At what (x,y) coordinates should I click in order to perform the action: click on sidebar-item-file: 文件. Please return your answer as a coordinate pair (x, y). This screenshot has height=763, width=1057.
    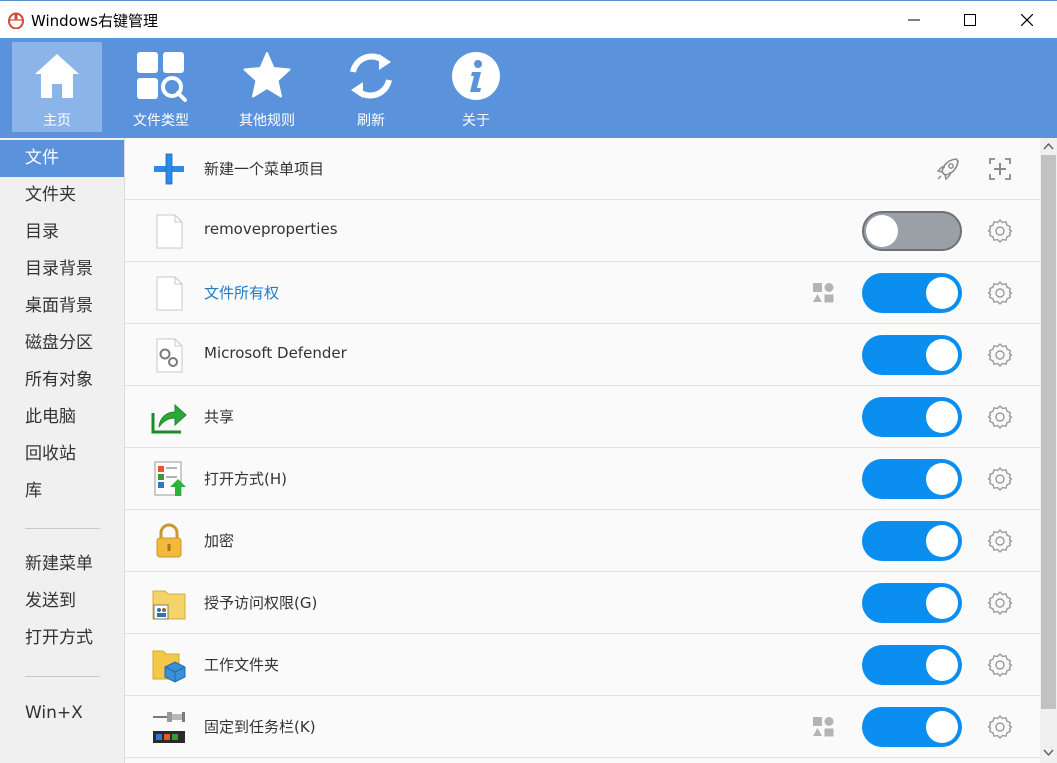
    Looking at the image, I should click on (62, 158).